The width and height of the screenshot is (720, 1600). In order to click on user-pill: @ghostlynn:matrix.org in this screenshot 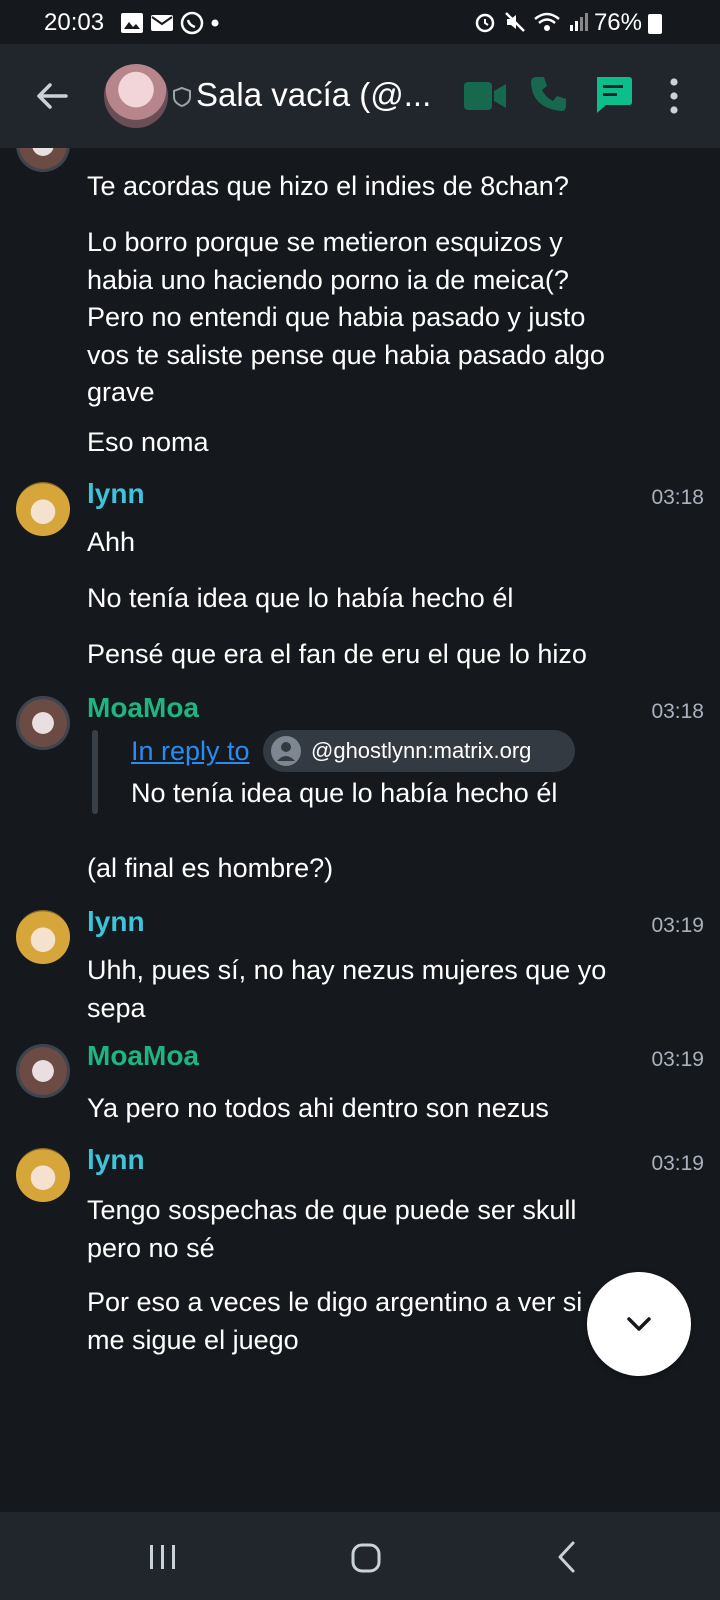, I will do `click(419, 751)`.